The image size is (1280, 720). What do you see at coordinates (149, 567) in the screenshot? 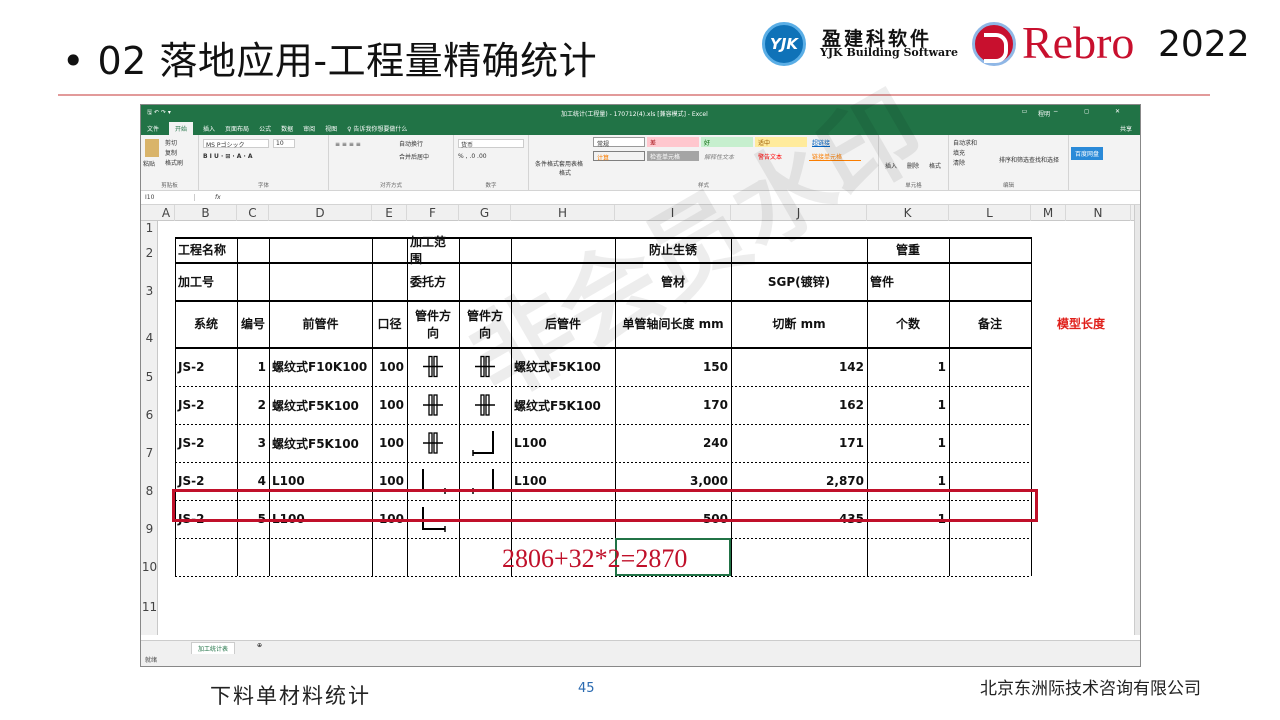
I see `row-header: 10` at bounding box center [149, 567].